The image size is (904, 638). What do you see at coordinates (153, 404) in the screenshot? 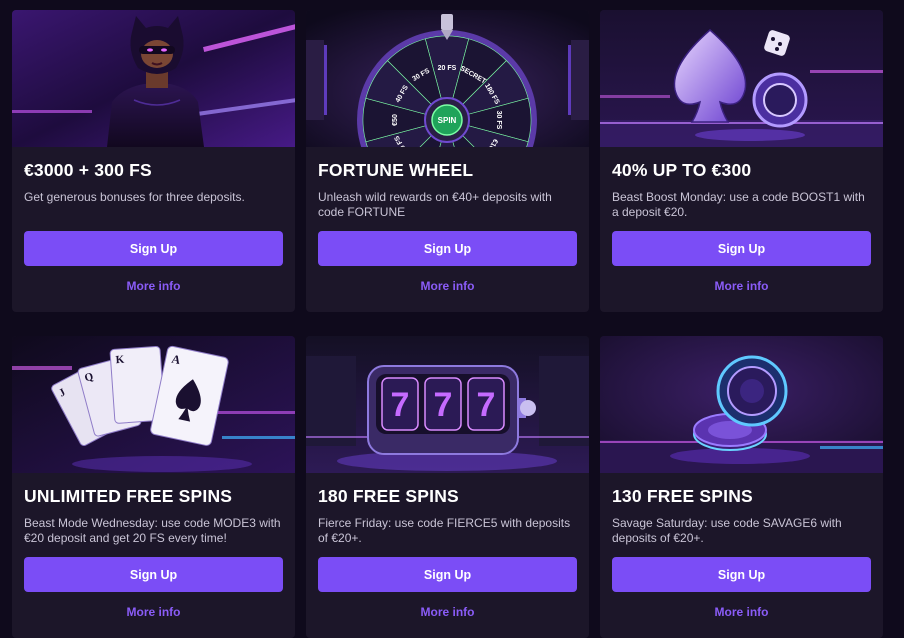
I see `promo-image: J Q K A` at bounding box center [153, 404].